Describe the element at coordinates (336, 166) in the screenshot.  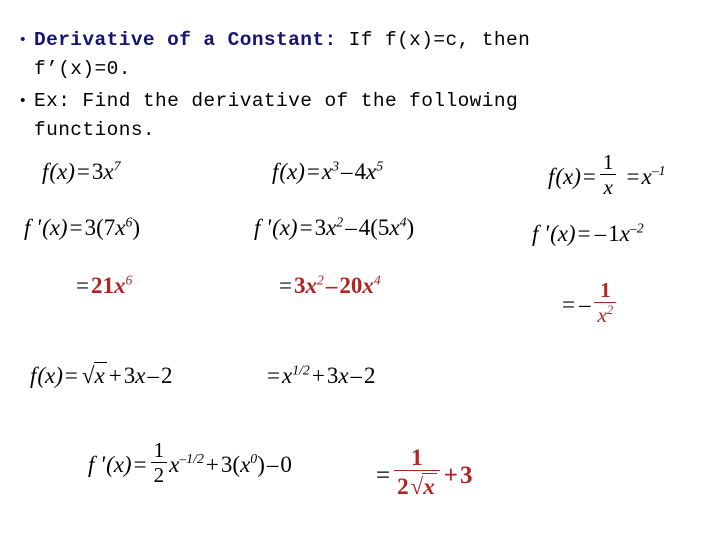
I see `term1-exponent: 3` at that location.